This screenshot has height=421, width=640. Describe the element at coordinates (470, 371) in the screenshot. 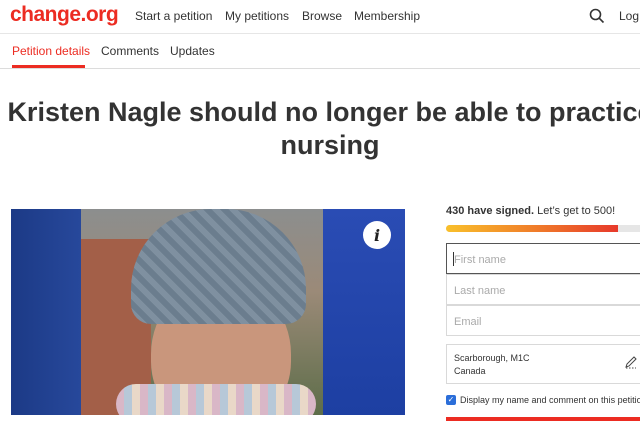

I see `location-country: Canada` at that location.